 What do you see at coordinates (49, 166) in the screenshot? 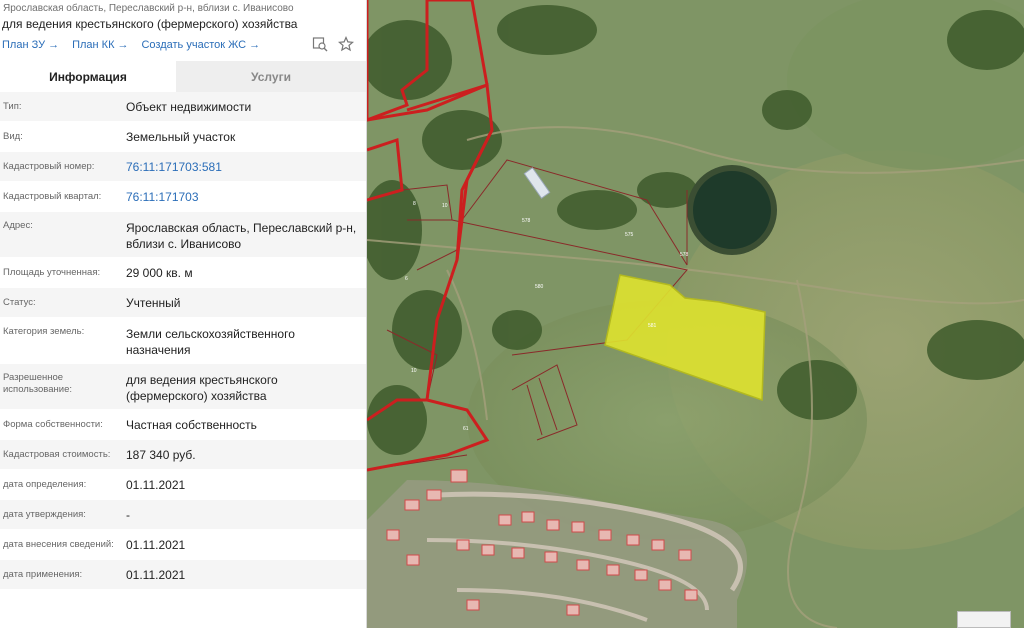
I see `row-label: Кадастровый номер:` at bounding box center [49, 166].